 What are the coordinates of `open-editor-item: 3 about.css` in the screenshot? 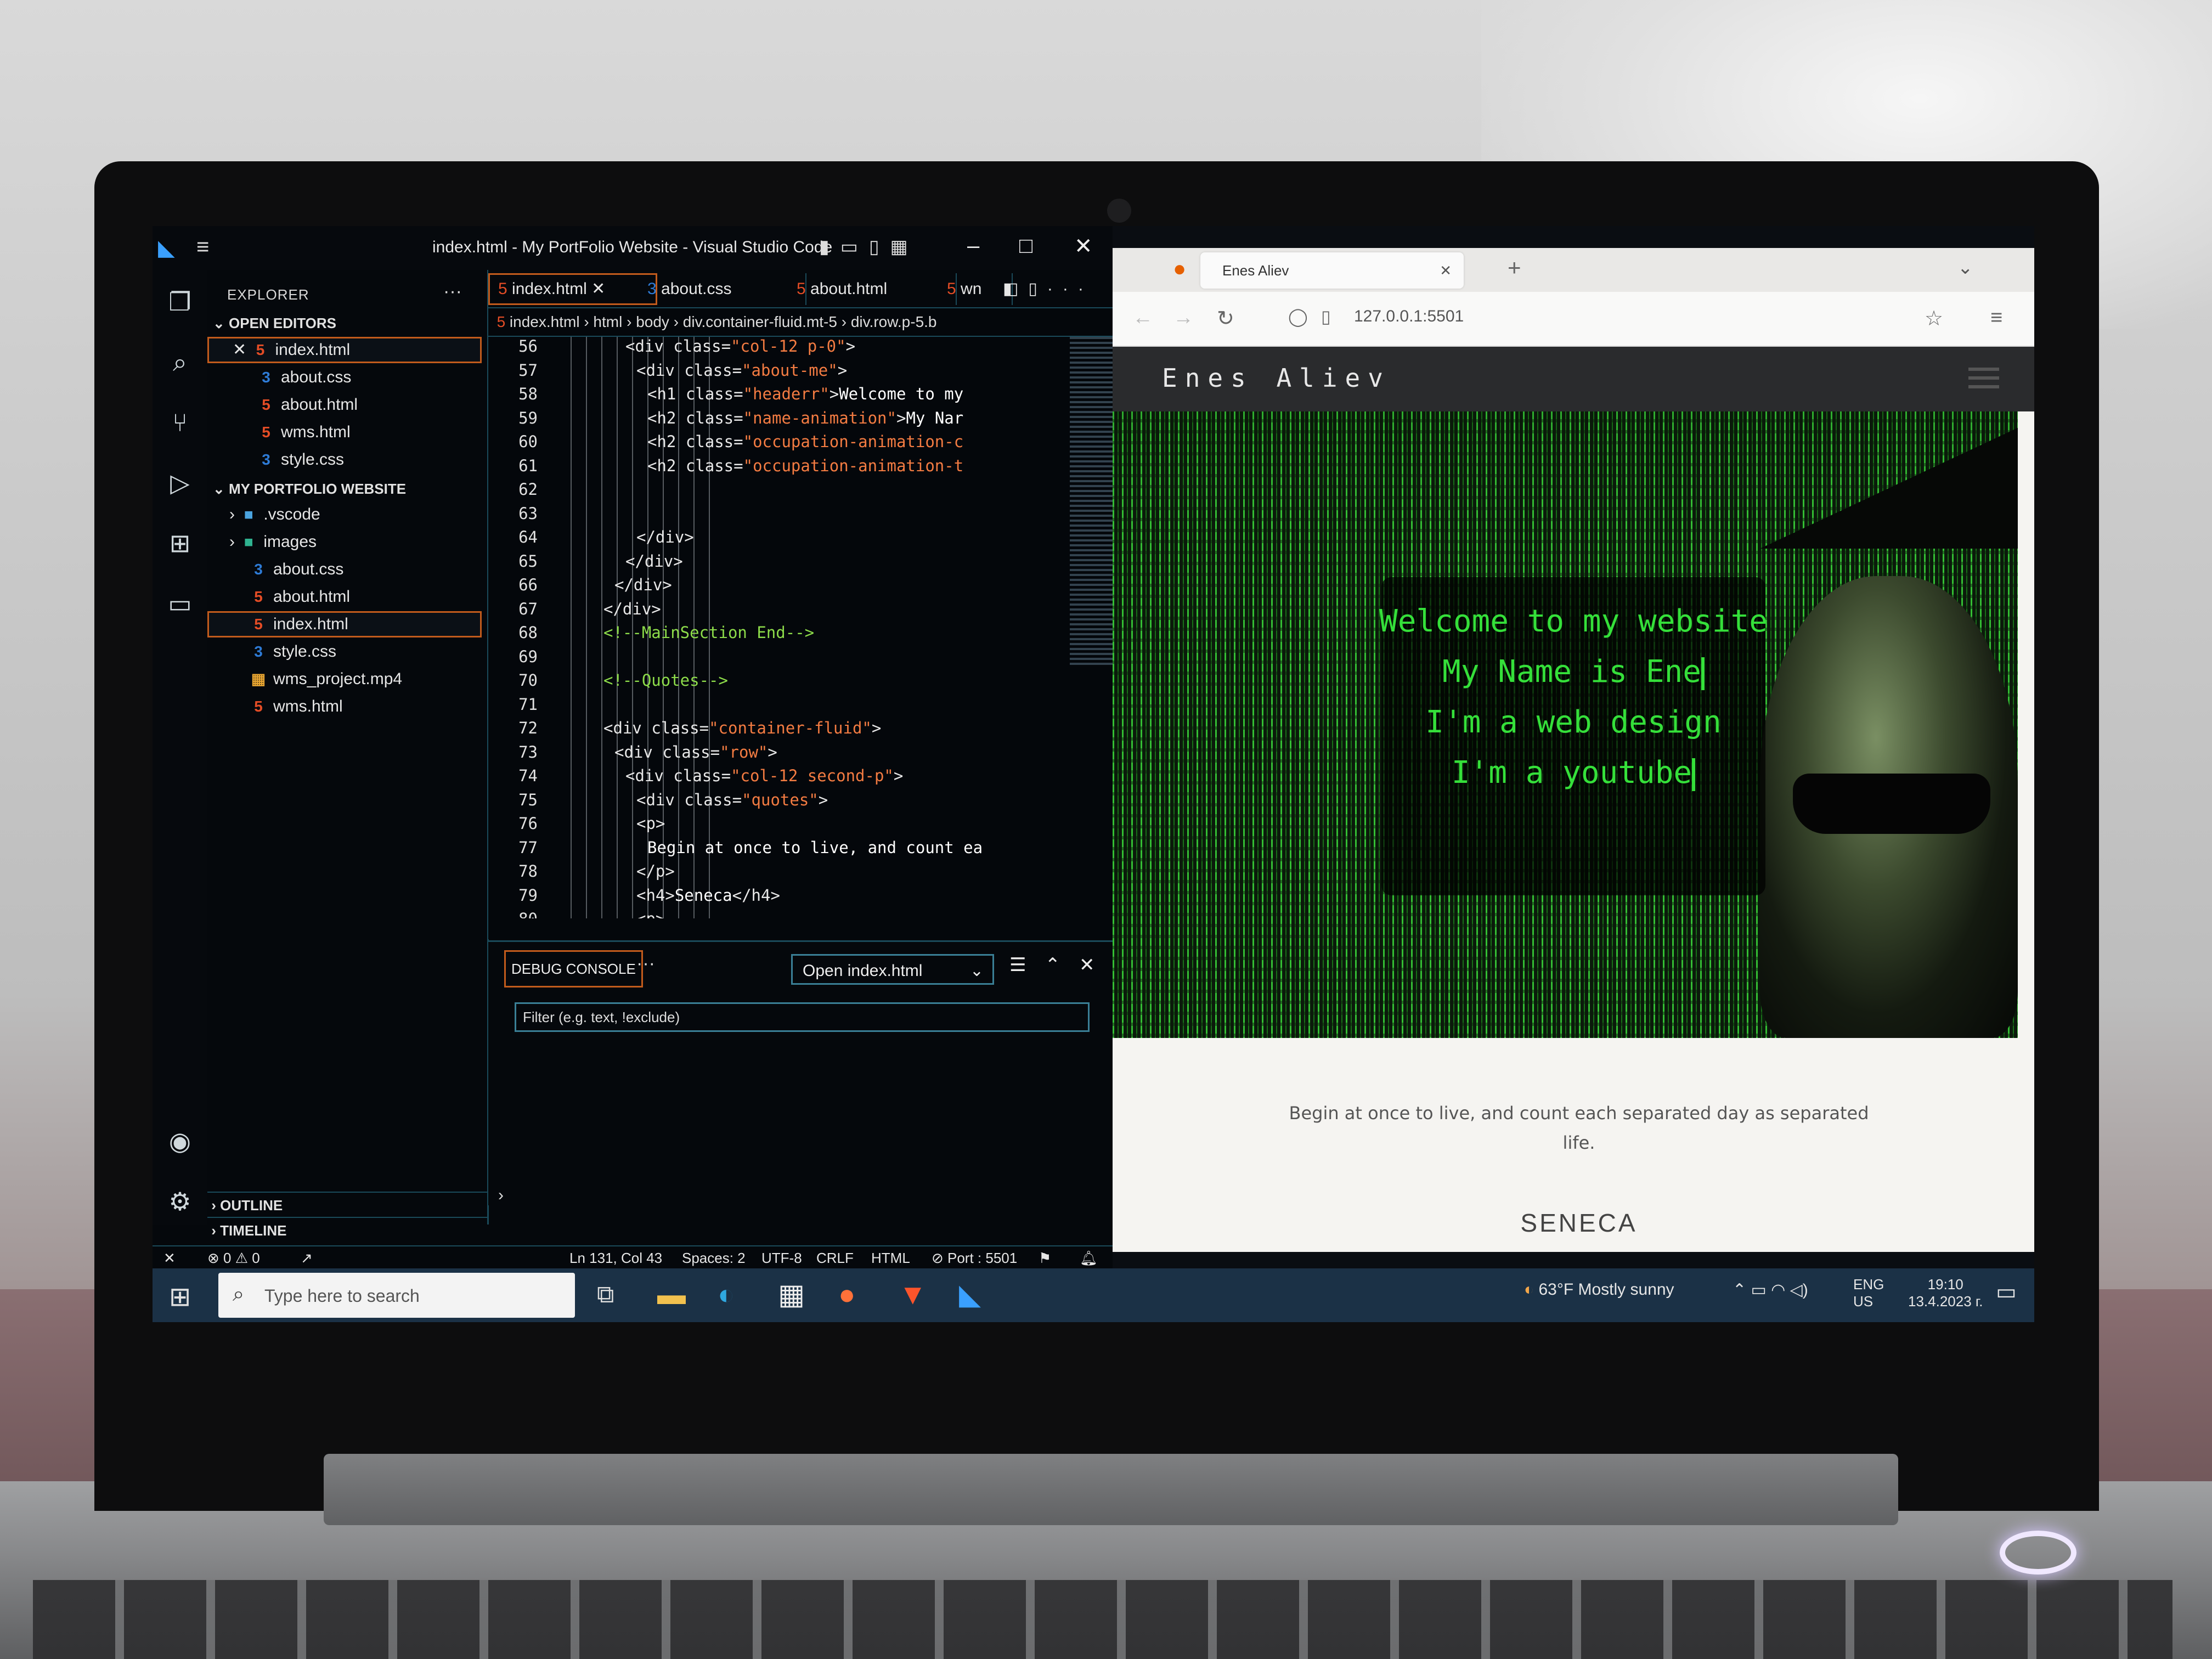 It's located at (344, 377).